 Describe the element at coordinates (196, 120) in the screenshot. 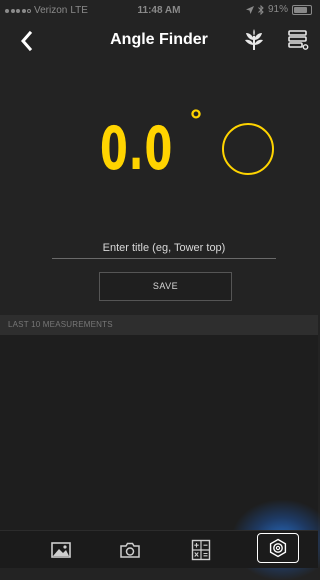

I see `degree-symbol: °` at that location.